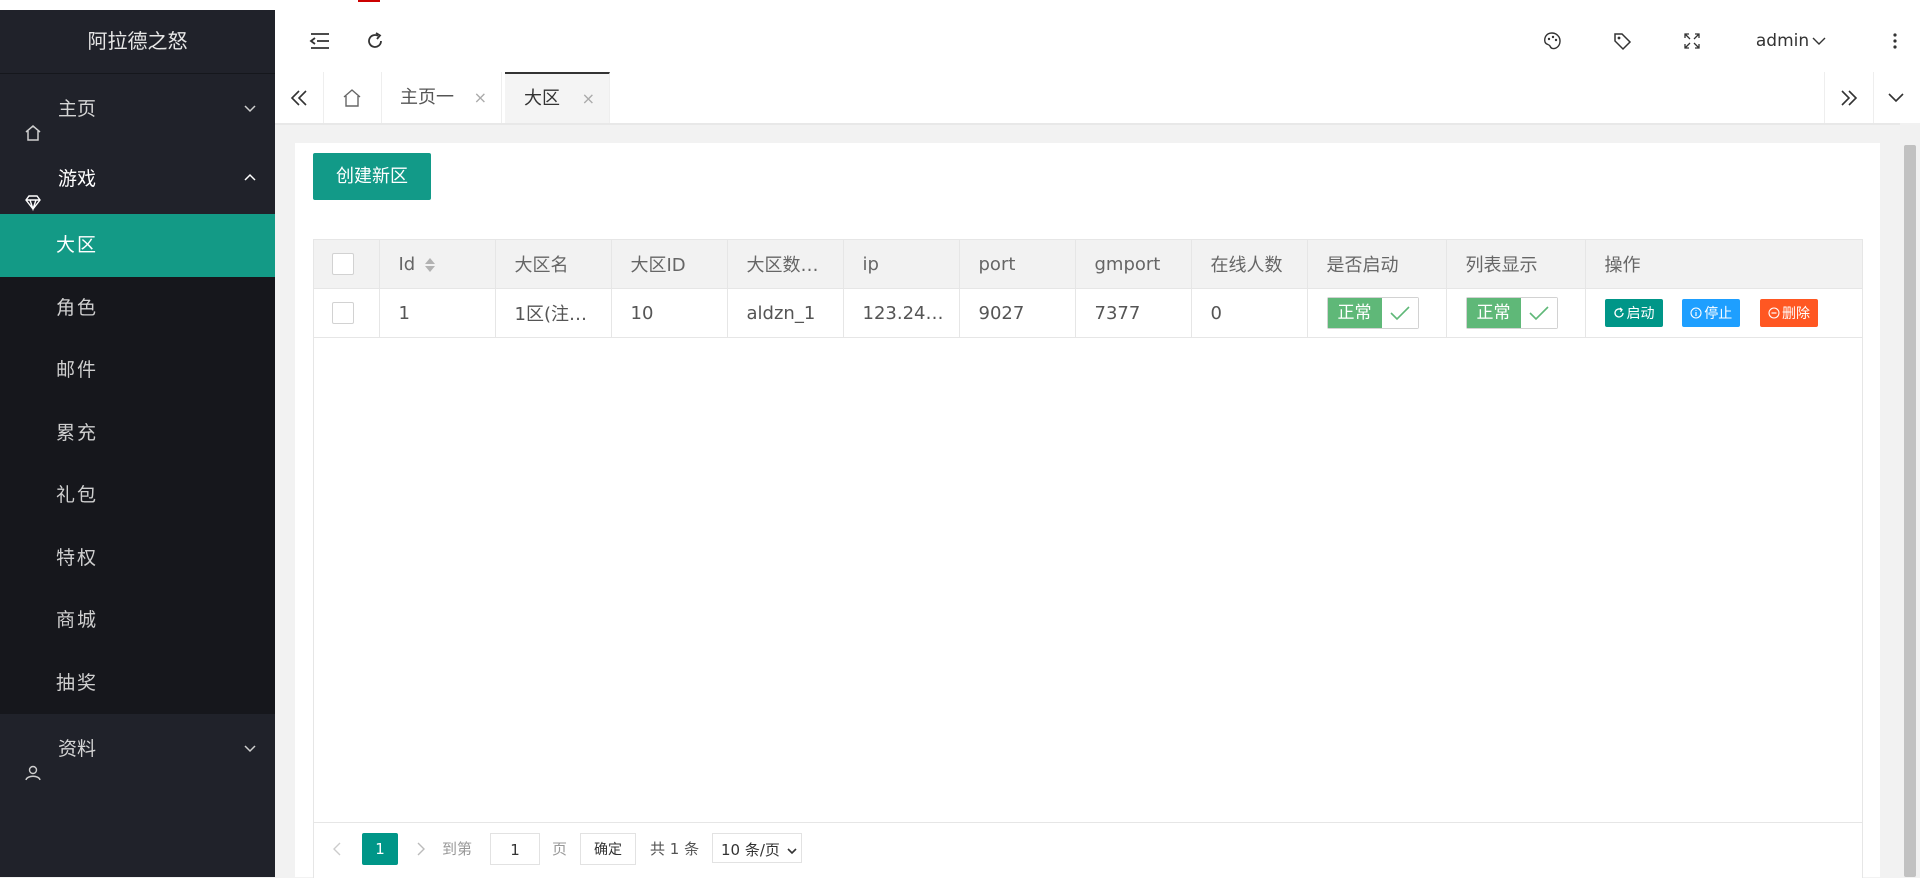 This screenshot has width=1920, height=878. What do you see at coordinates (137, 179) in the screenshot?
I see `sidebar-item-game: 游戏` at bounding box center [137, 179].